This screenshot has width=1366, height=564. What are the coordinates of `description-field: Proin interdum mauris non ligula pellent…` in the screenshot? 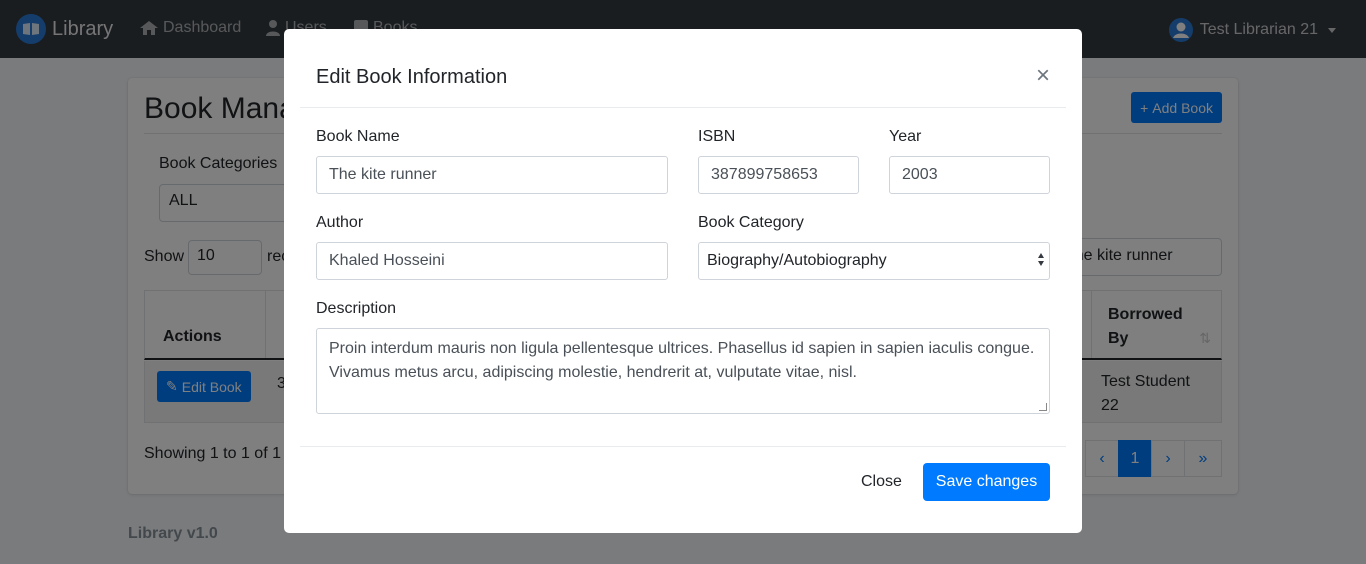 It's located at (683, 371).